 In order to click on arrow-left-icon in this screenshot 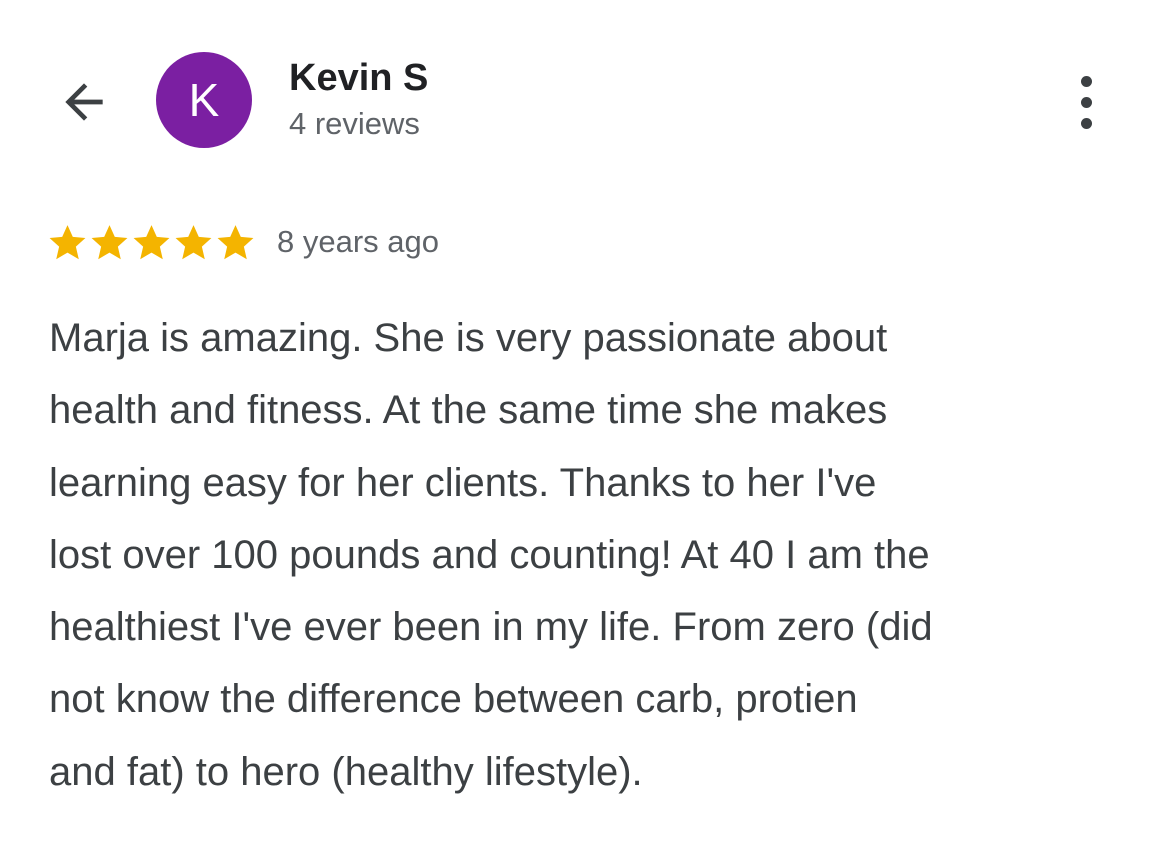, I will do `click(84, 102)`.